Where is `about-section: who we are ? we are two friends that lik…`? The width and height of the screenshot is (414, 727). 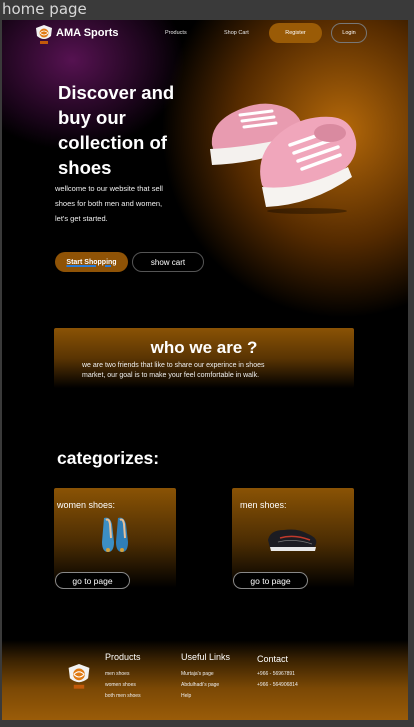 about-section: who we are ? we are two friends that lik… is located at coordinates (204, 358).